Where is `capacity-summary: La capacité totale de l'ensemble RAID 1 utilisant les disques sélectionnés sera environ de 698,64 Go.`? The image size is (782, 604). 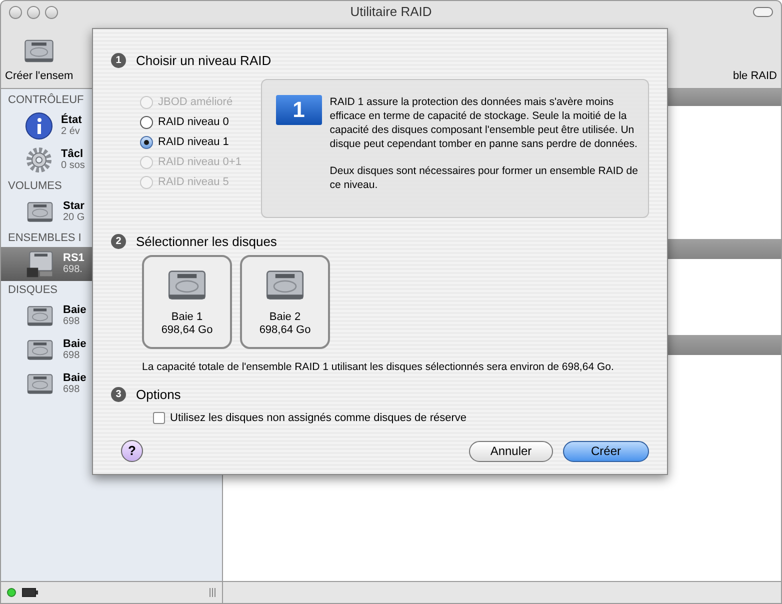 capacity-summary: La capacité totale de l'ensemble RAID 1 utilisant les disques sélectionnés sera environ de 698,64 Go. is located at coordinates (378, 367).